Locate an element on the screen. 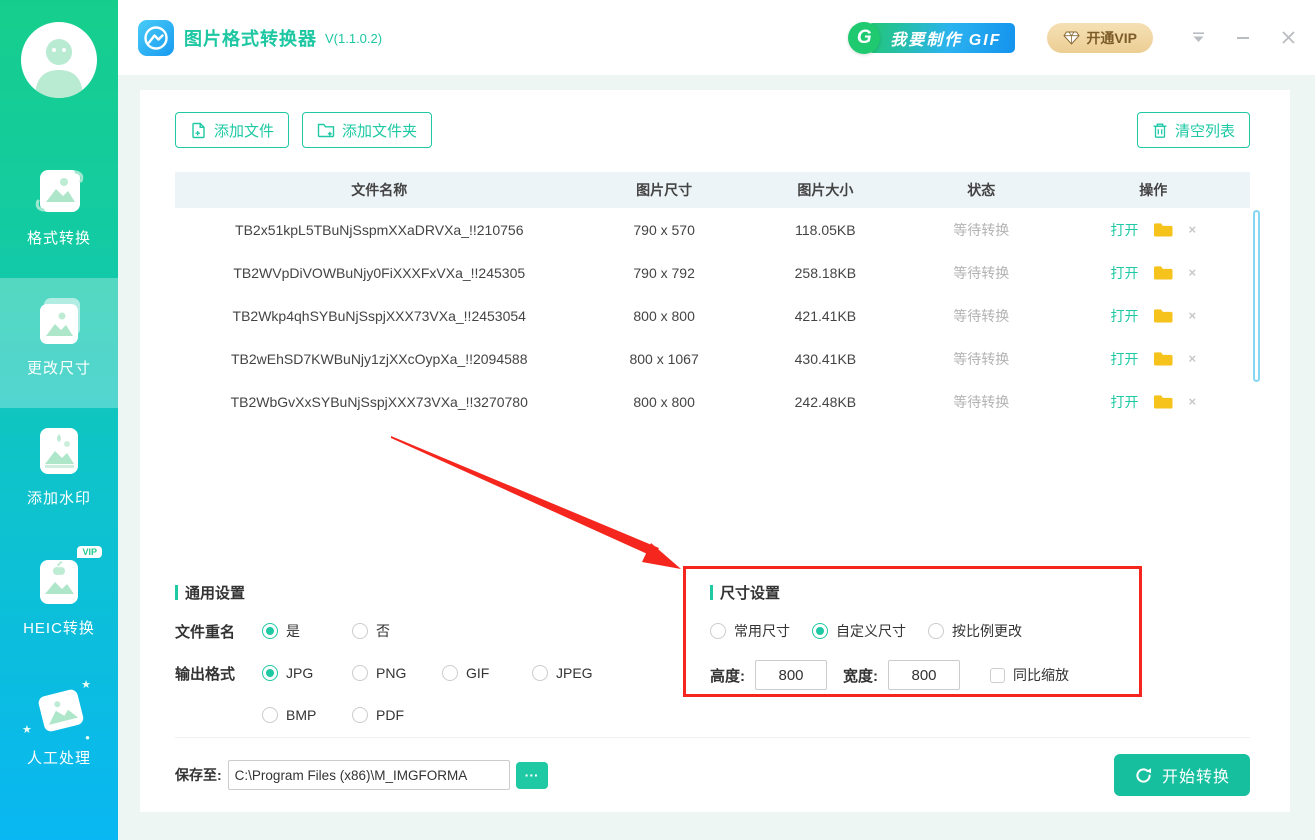 The image size is (1315, 840). minimize-icon is located at coordinates (1243, 37).